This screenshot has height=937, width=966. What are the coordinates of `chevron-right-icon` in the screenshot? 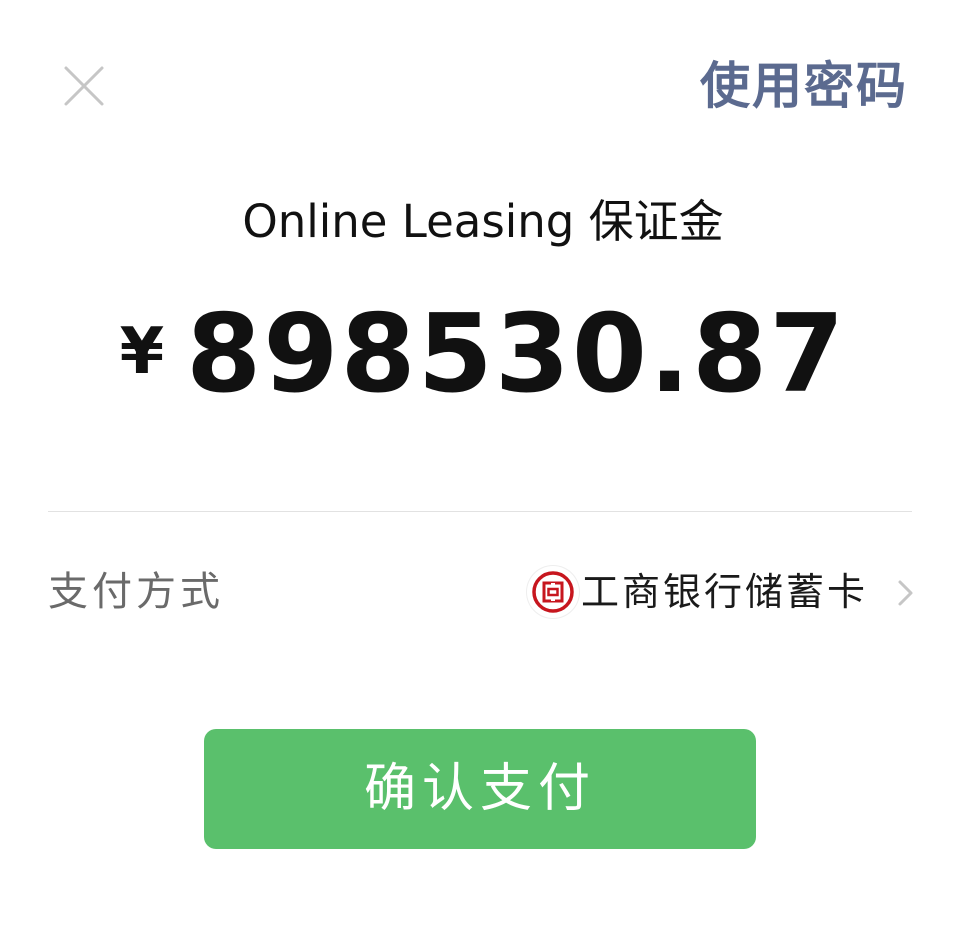 It's located at (906, 593).